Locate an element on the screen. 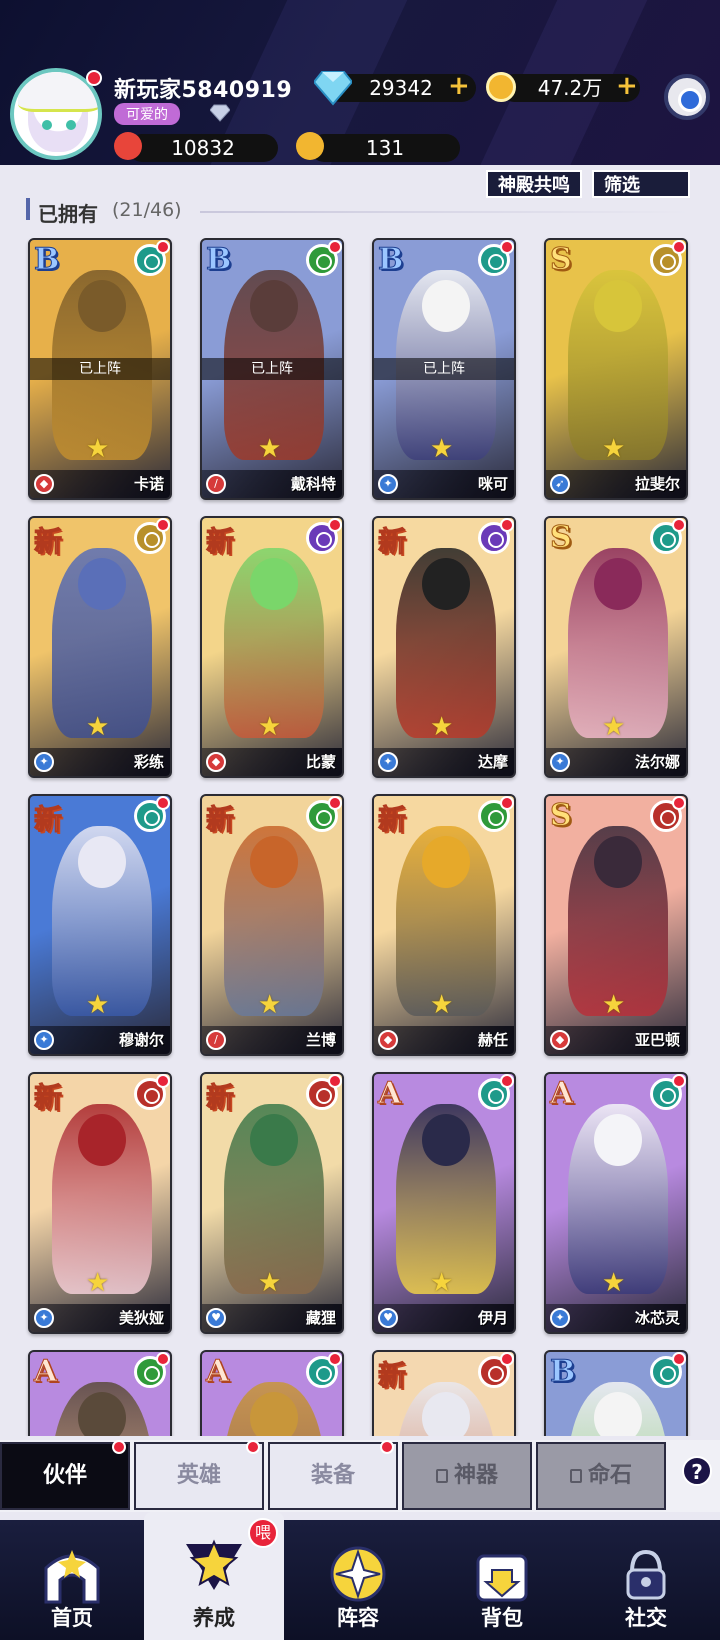 This screenshot has height=1640, width=720. nav-social: 社交 is located at coordinates (646, 1580).